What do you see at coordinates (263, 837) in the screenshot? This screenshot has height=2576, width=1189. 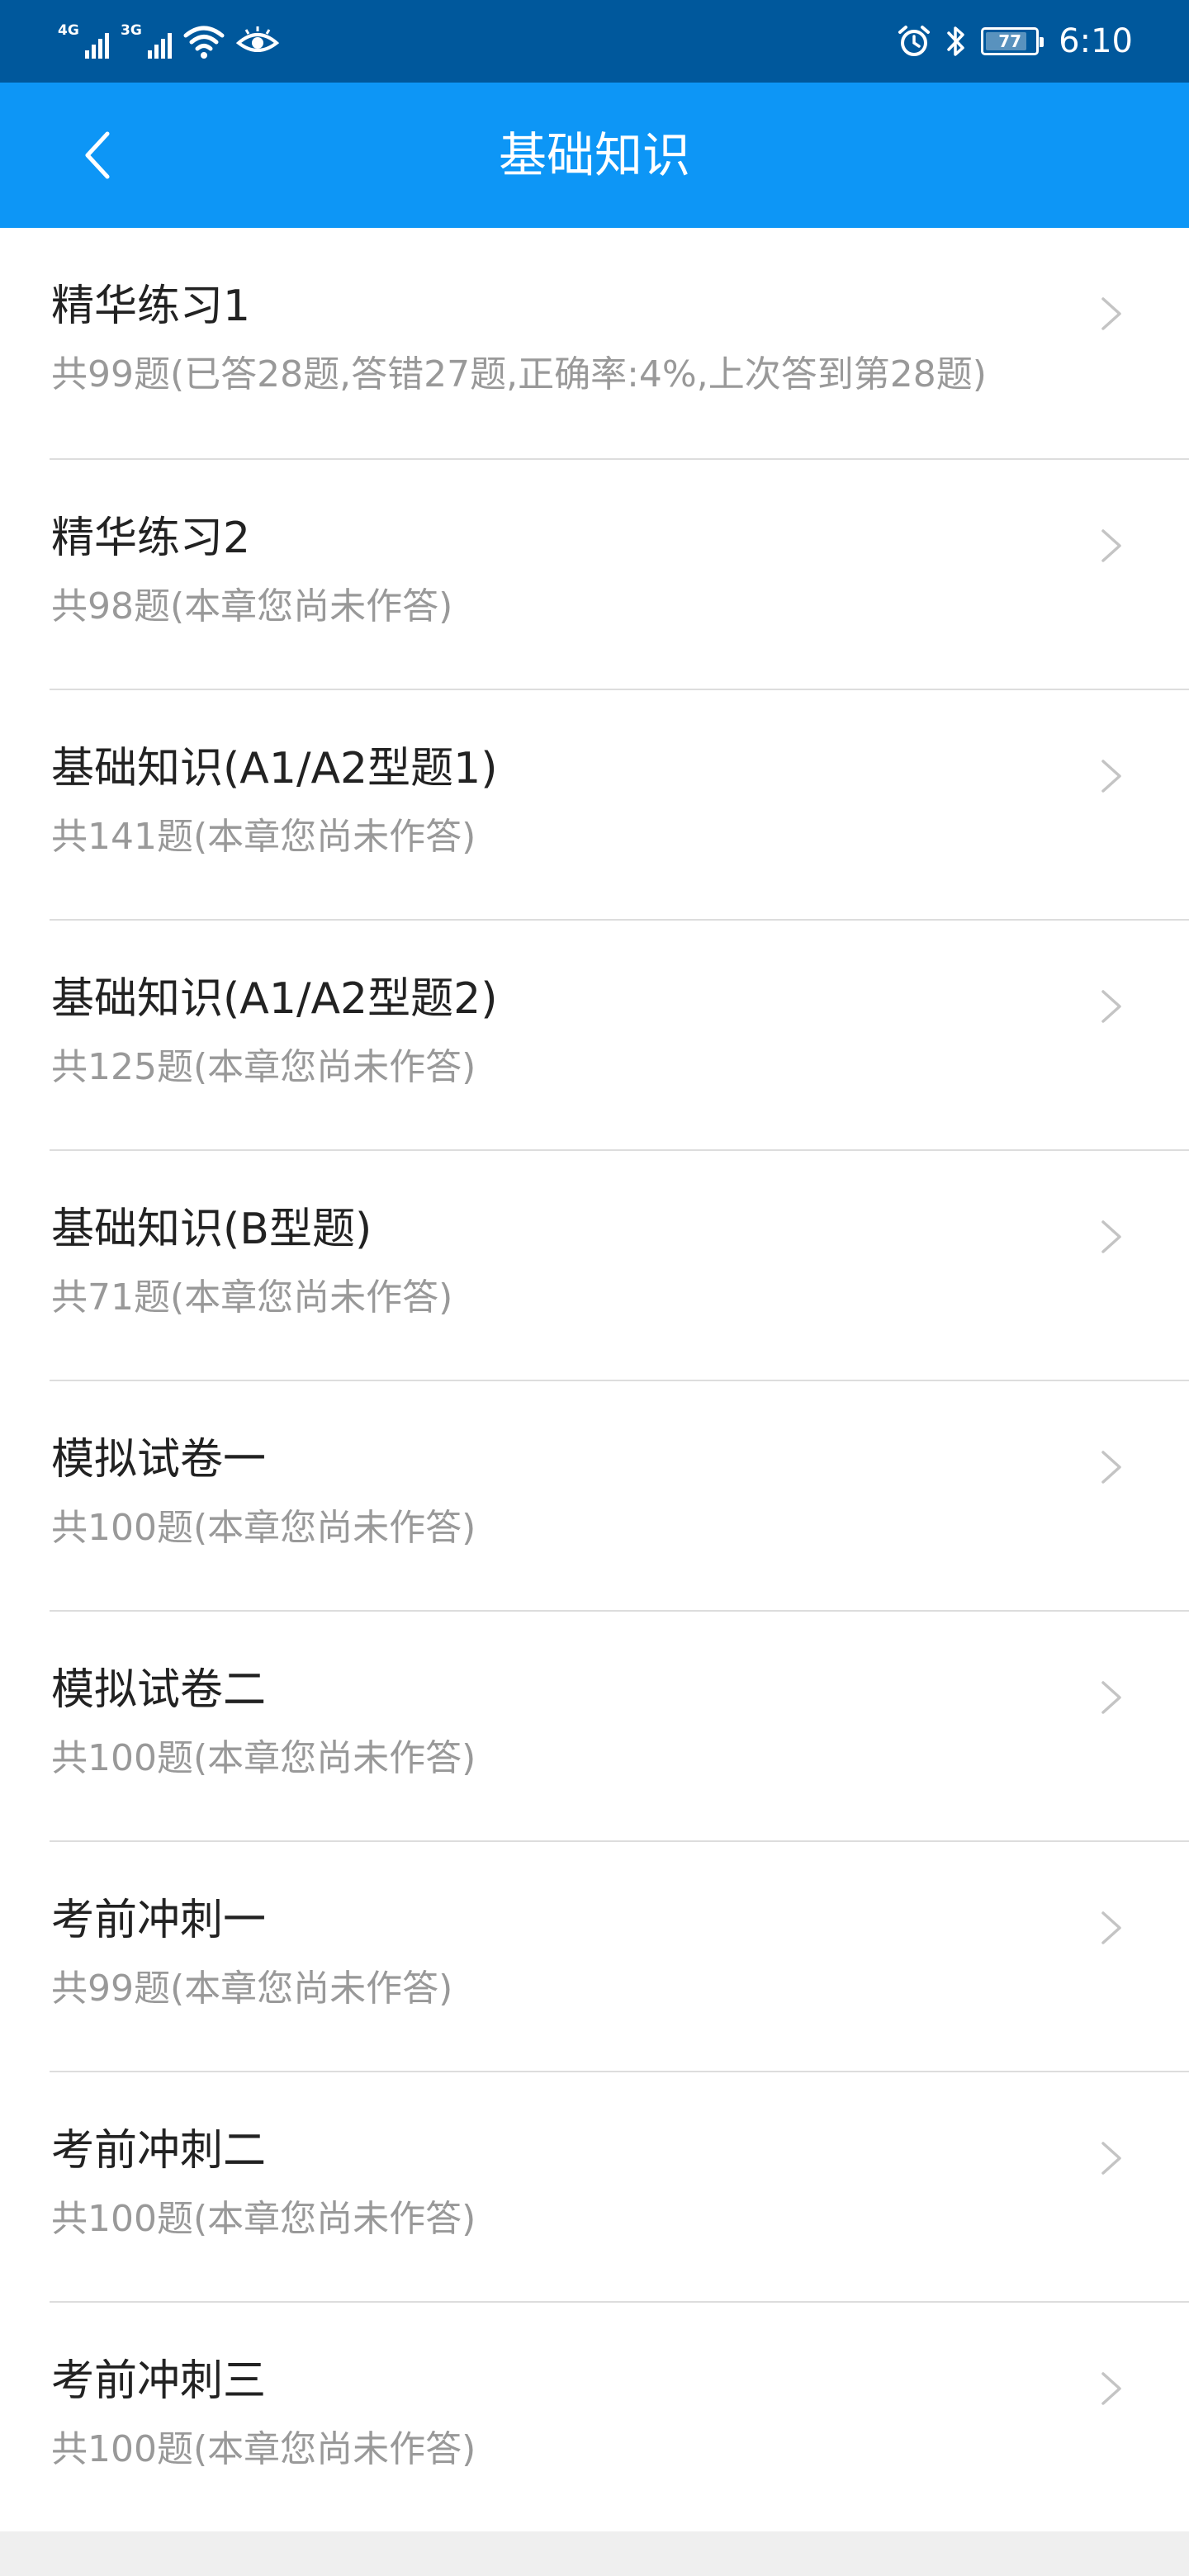 I see `chapter-progress: 共141题(本章您尚未作答)` at bounding box center [263, 837].